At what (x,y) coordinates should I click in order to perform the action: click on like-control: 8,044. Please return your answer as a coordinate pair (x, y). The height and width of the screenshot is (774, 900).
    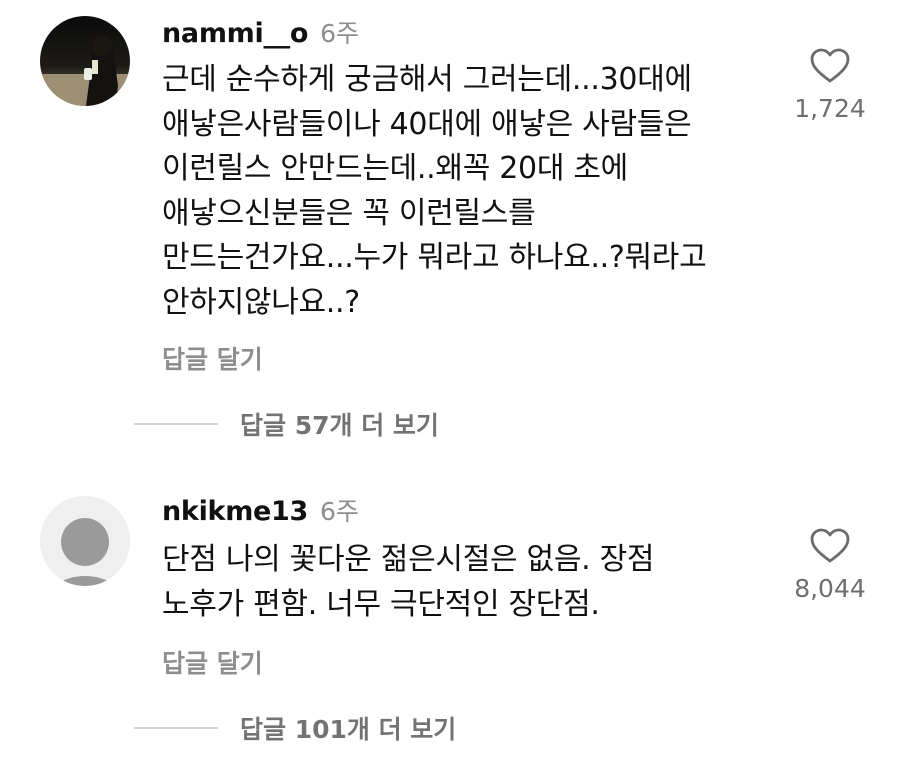
    Looking at the image, I should click on (830, 565).